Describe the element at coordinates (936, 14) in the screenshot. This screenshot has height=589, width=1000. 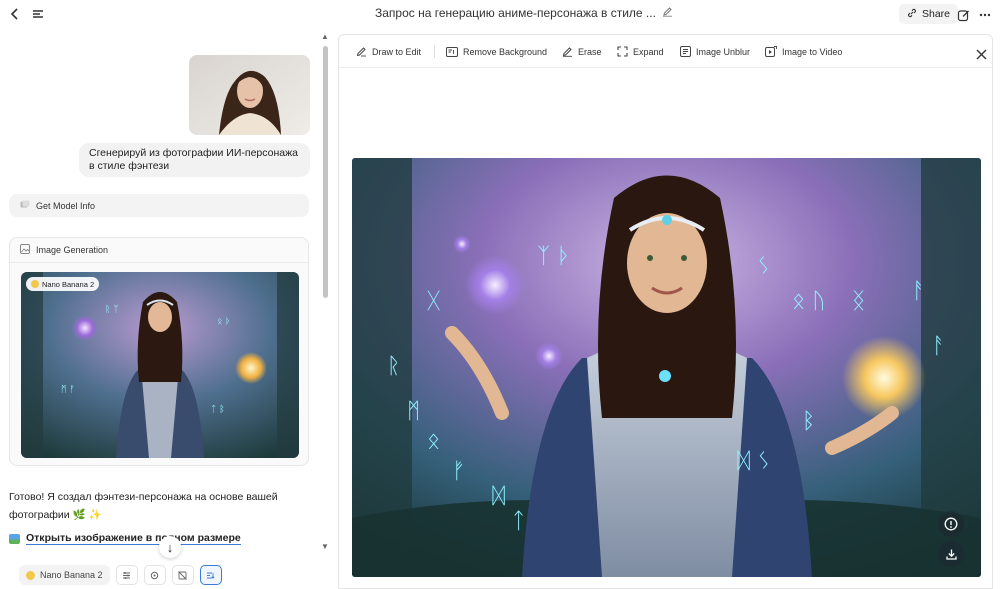
I see `share-label: Share` at that location.